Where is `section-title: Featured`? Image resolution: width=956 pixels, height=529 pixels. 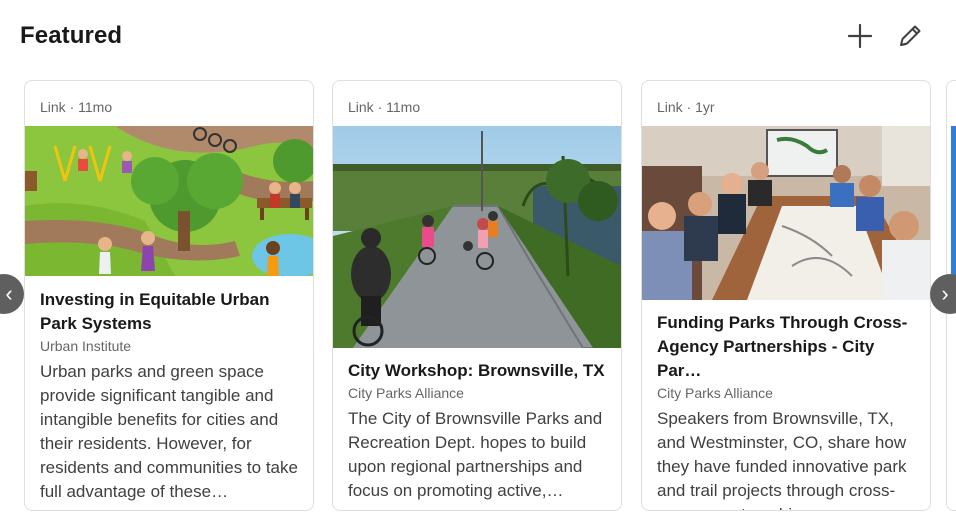 section-title: Featured is located at coordinates (71, 35).